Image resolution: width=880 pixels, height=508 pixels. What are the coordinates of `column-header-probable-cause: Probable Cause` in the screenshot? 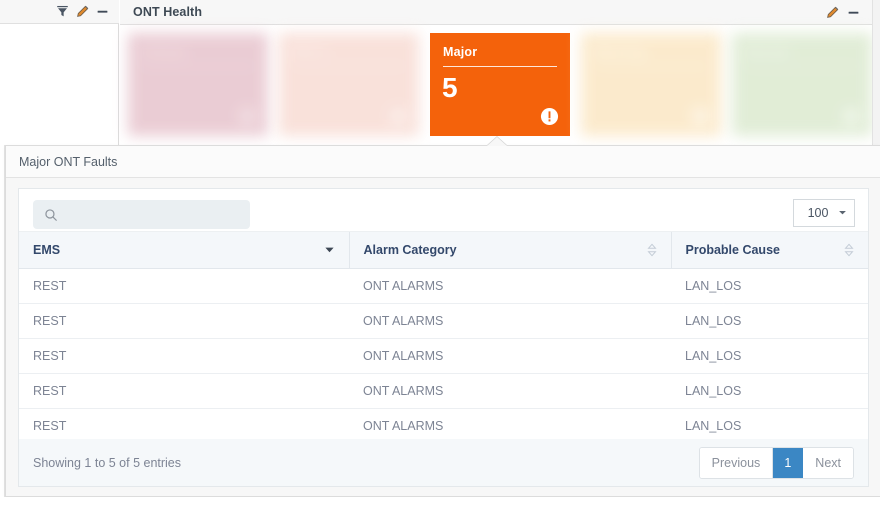 It's located at (769, 250).